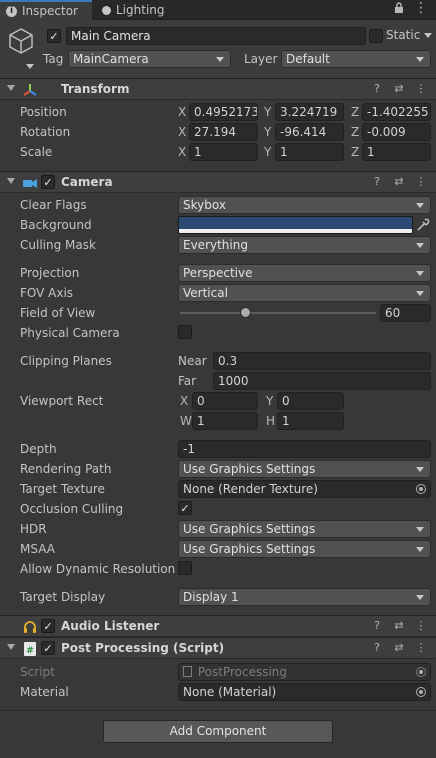  I want to click on post-processing-header: # ✓ Post Processing (Script) ? ⇄ ⋮, so click(218, 648).